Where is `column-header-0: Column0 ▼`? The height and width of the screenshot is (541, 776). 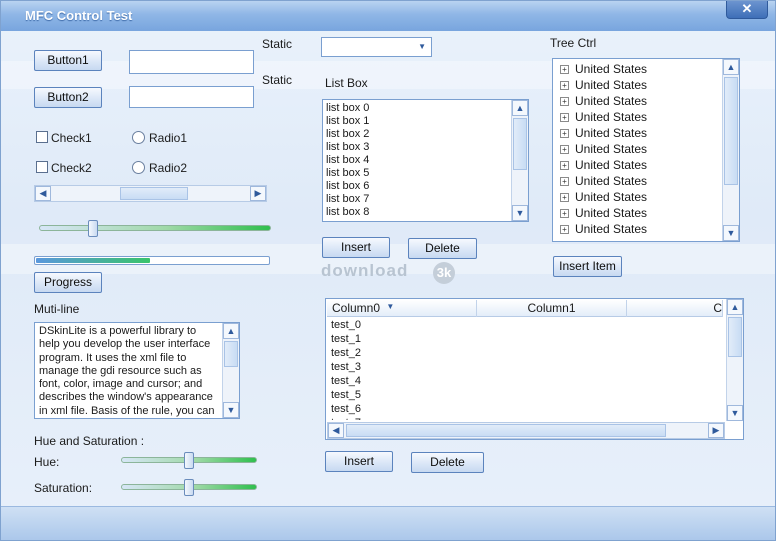
column-header-0: Column0 ▼ is located at coordinates (402, 308).